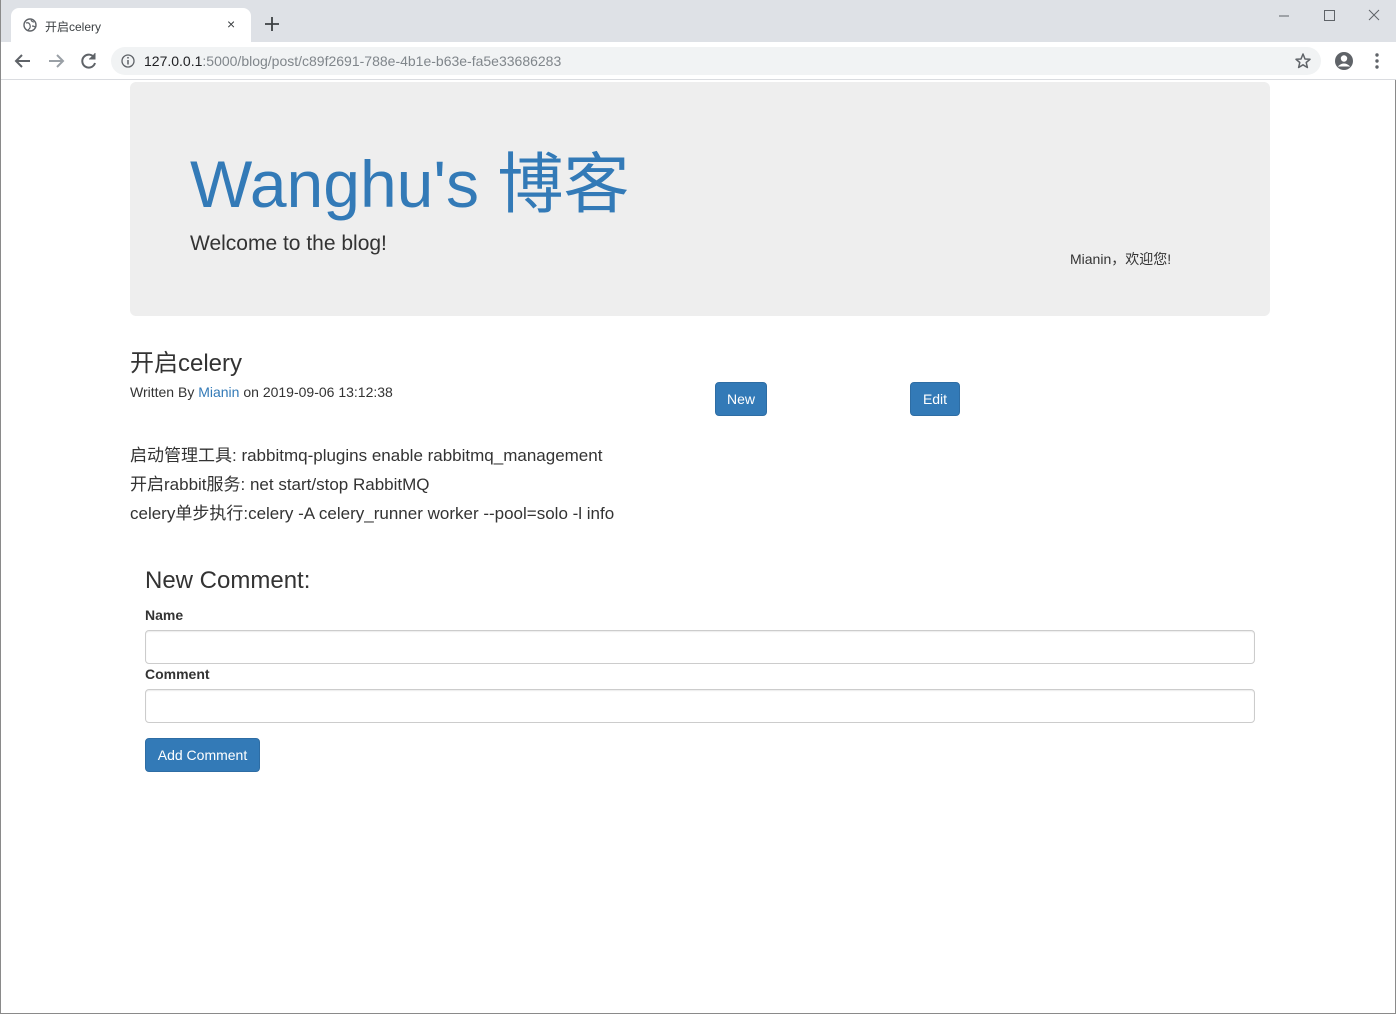  What do you see at coordinates (1284, 16) in the screenshot?
I see `minimize-icon` at bounding box center [1284, 16].